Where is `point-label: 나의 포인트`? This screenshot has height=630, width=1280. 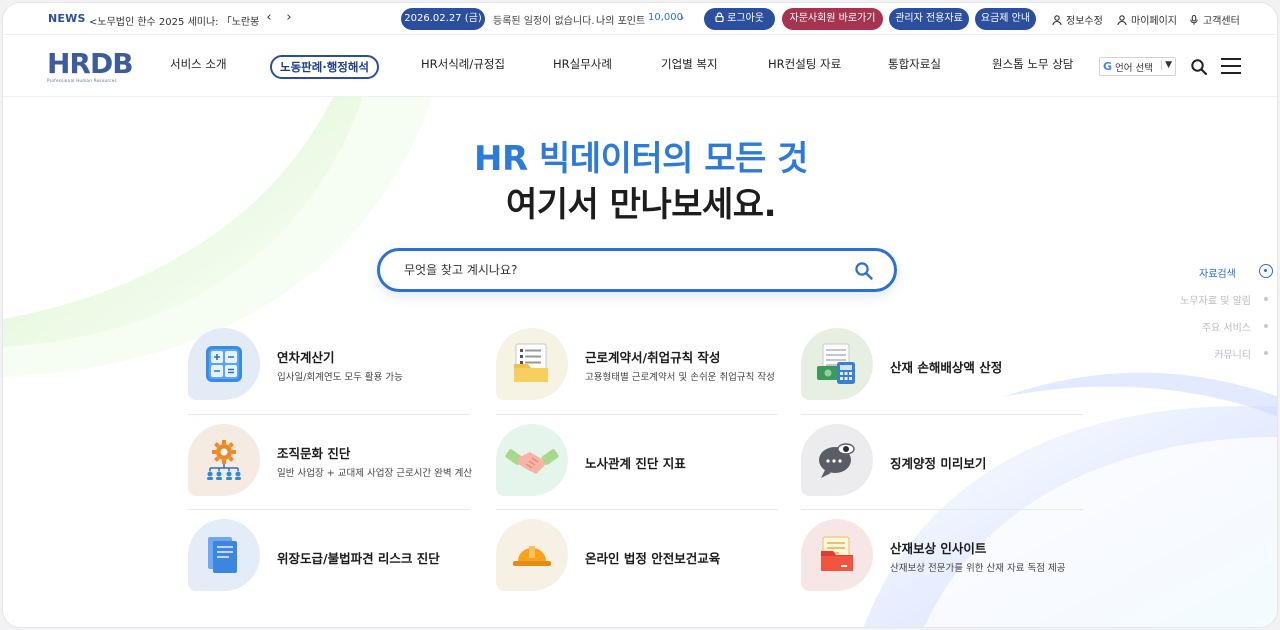
point-label: 나의 포인트 is located at coordinates (621, 21).